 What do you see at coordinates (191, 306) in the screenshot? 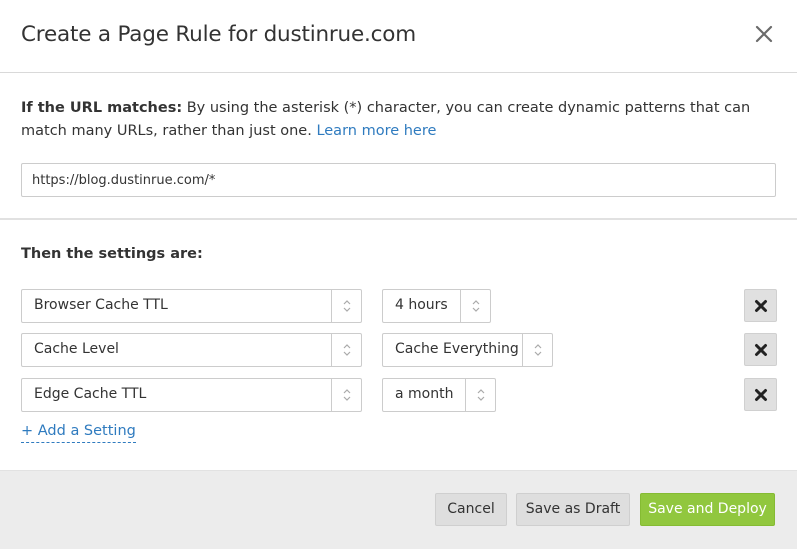
I see `setting-select: Browser Cache TTL` at bounding box center [191, 306].